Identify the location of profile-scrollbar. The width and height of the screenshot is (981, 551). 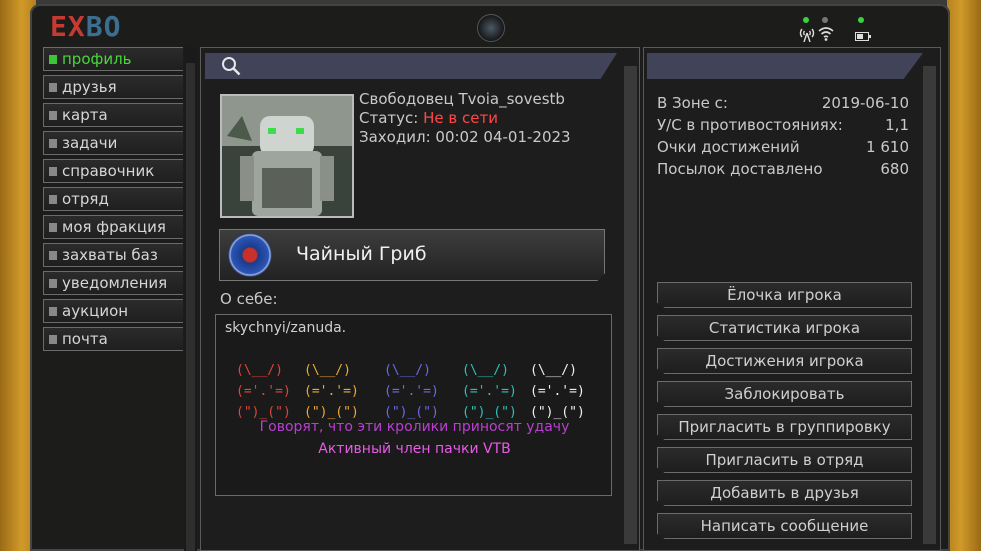
(630, 305).